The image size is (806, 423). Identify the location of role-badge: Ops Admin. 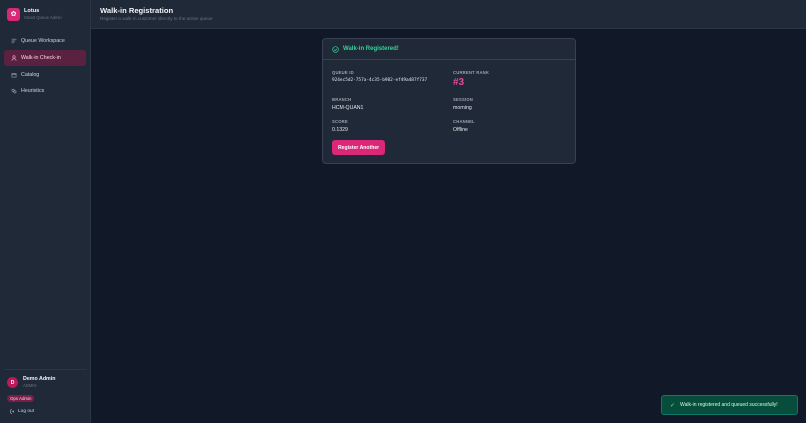
(21, 398).